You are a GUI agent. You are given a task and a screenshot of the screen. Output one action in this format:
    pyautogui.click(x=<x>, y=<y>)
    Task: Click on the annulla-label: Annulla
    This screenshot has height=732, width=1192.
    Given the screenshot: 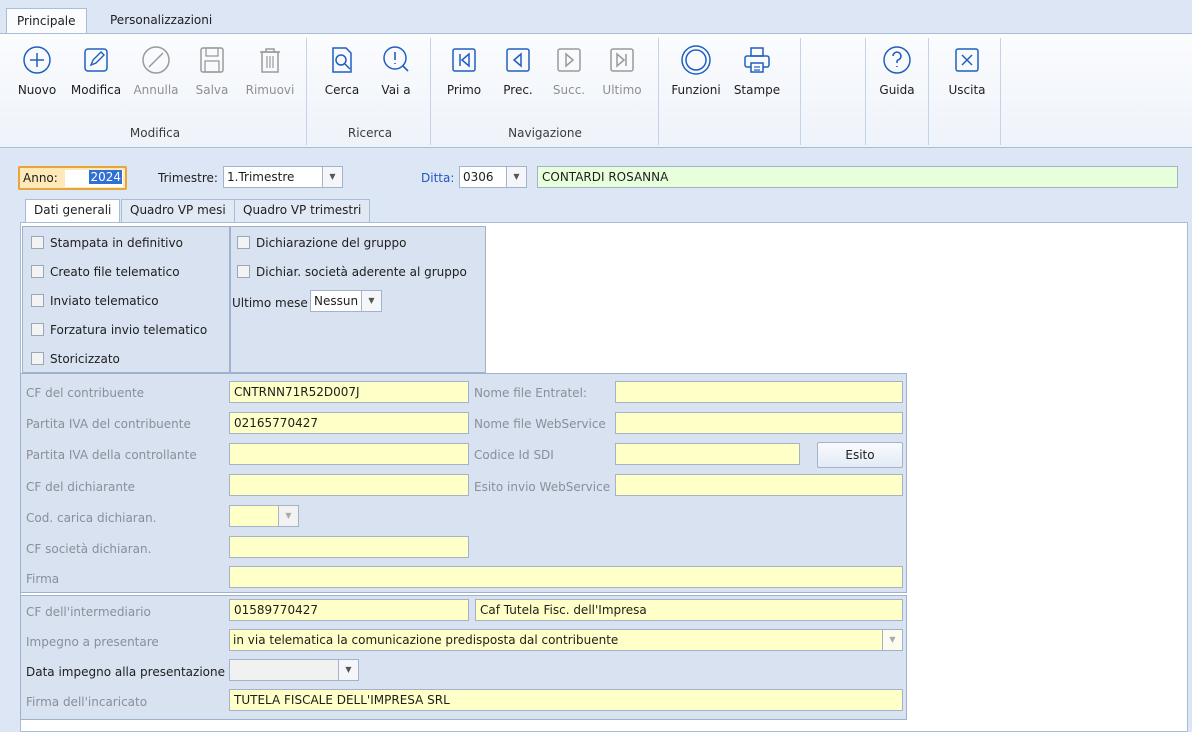 What is the action you would take?
    pyautogui.click(x=156, y=90)
    